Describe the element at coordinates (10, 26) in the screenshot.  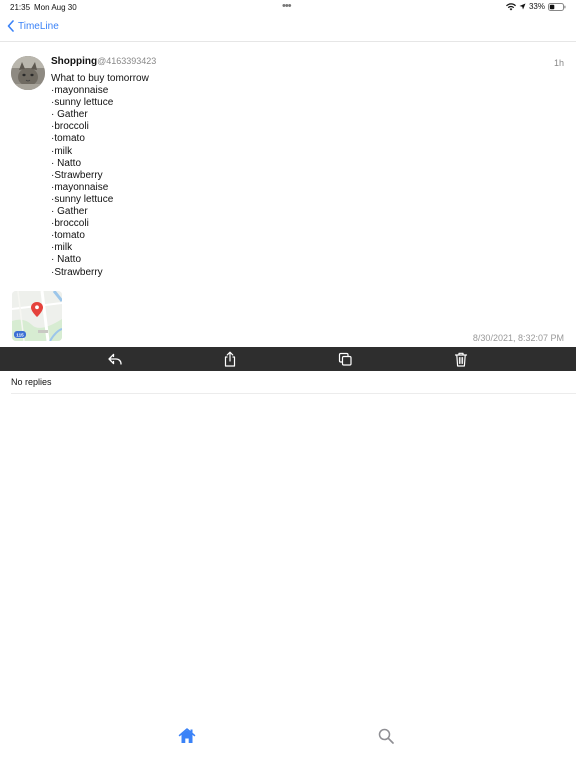
I see `chevron-left-icon` at that location.